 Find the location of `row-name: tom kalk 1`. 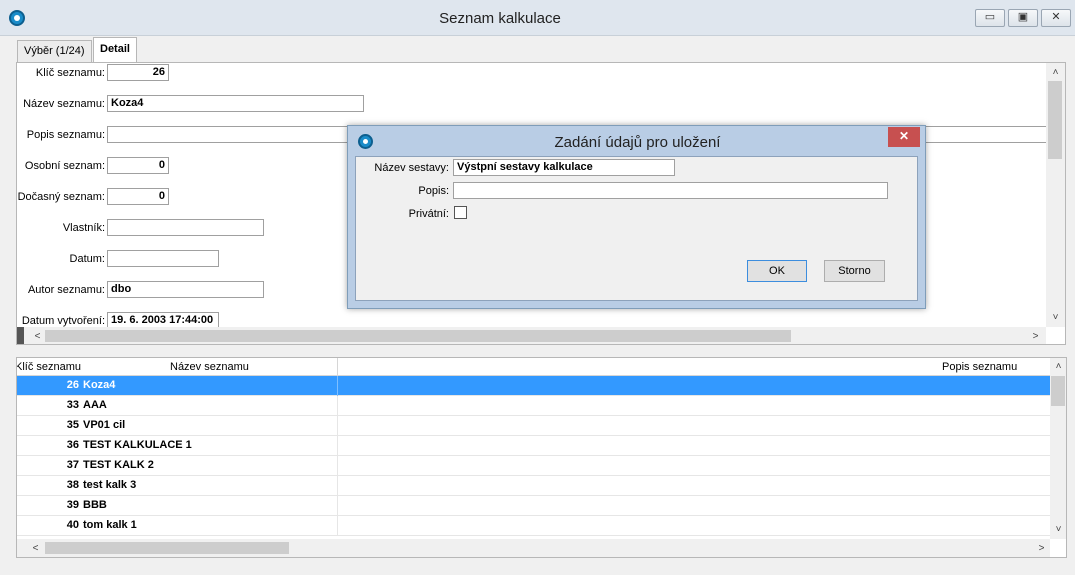

row-name: tom kalk 1 is located at coordinates (110, 525).